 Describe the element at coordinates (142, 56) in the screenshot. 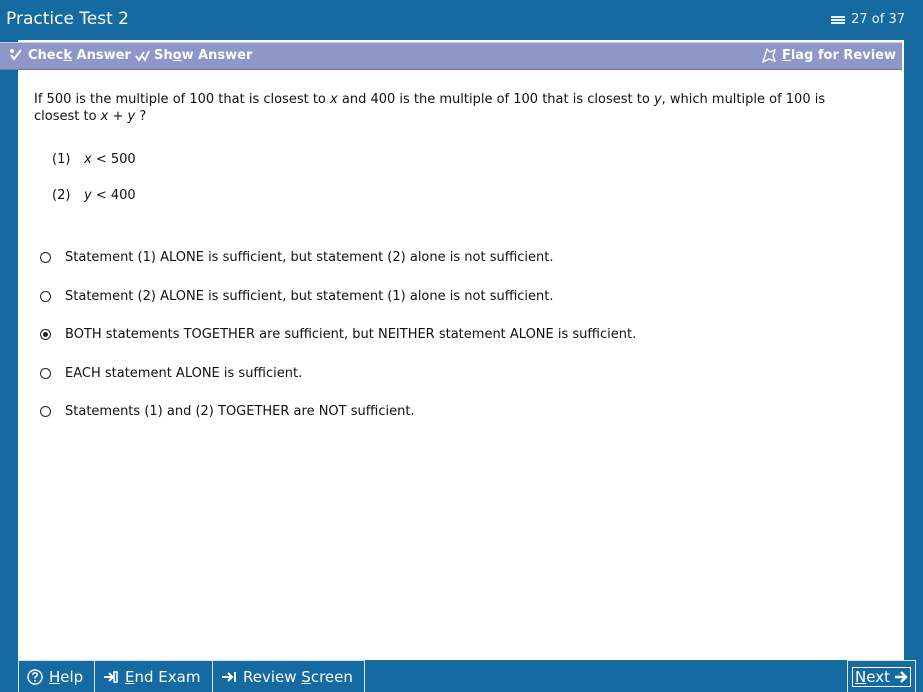

I see `show-answer-icon` at that location.